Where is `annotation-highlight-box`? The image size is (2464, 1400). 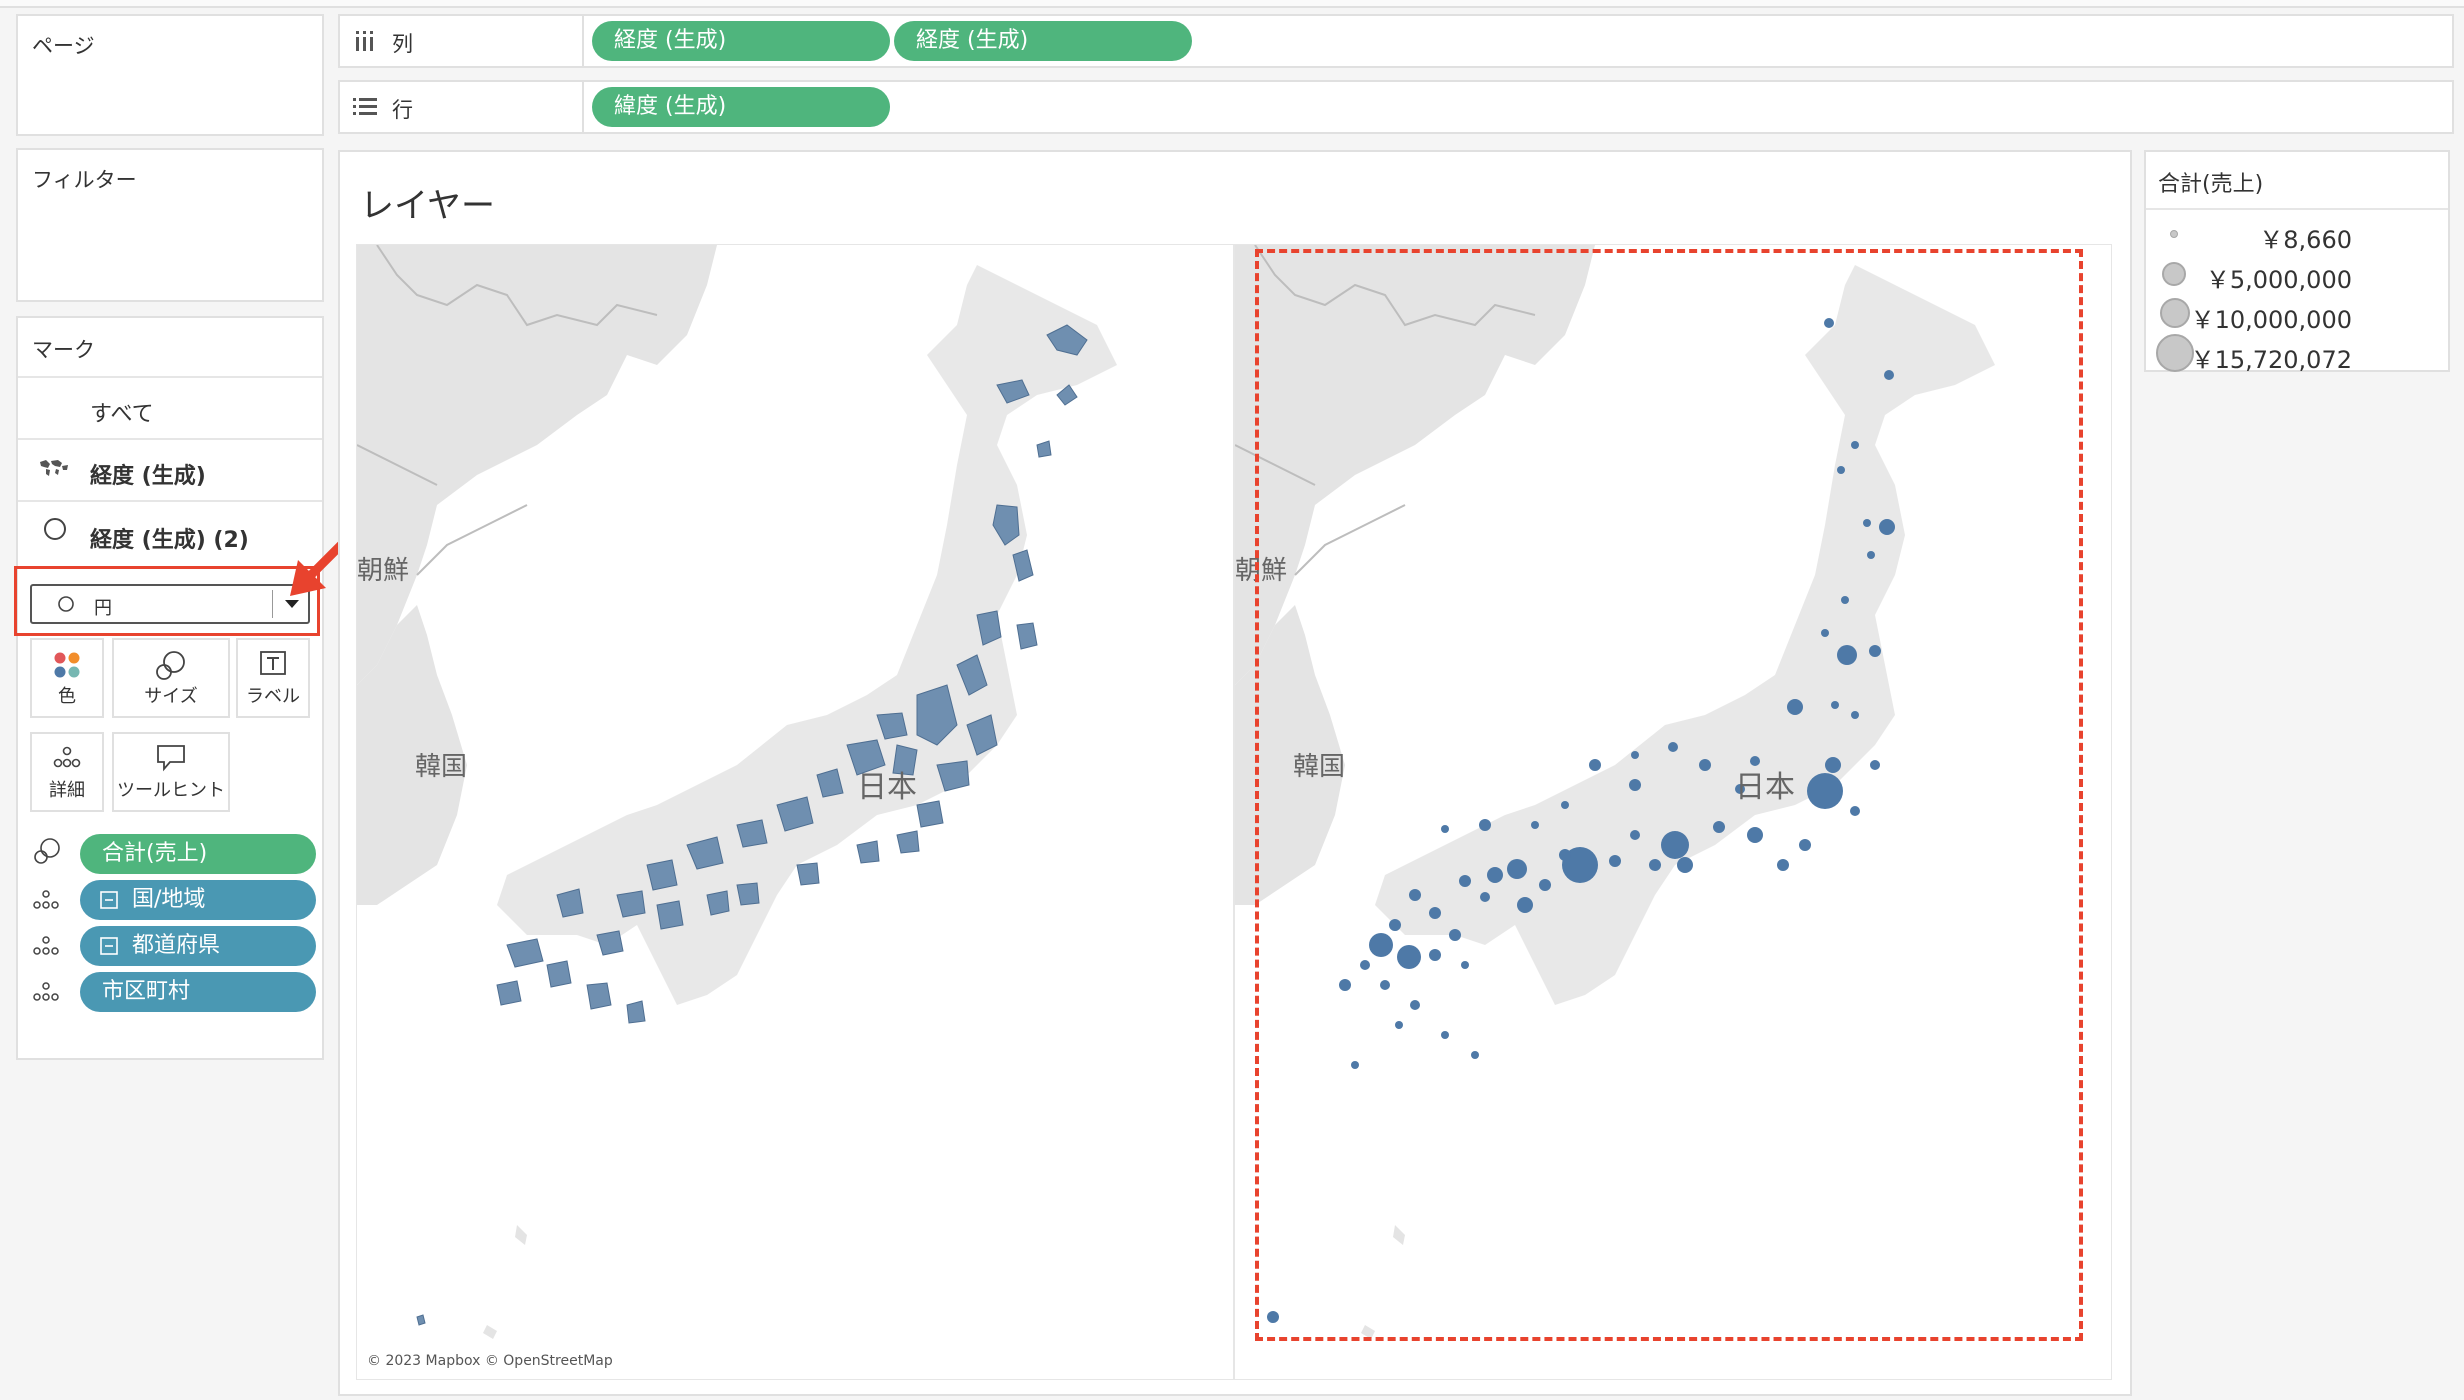
annotation-highlight-box is located at coordinates (167, 601).